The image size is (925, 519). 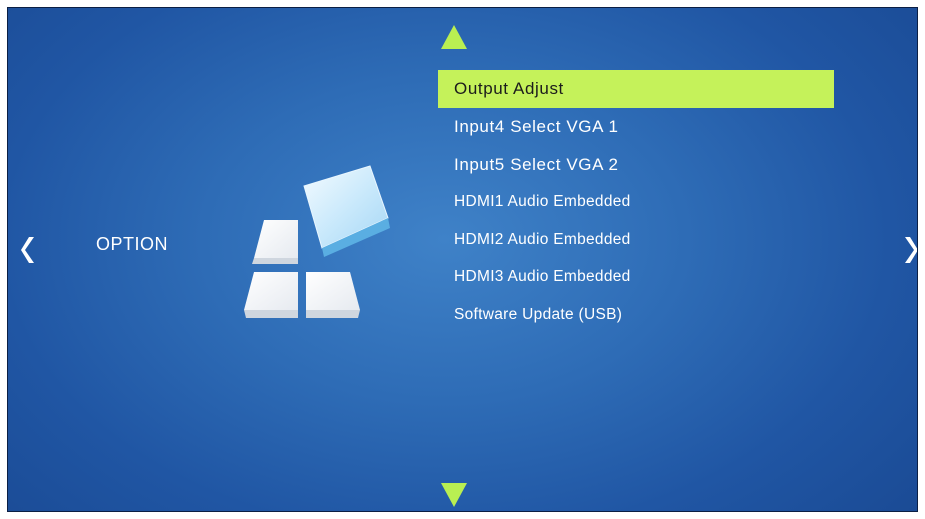 I want to click on menu-item-input4-select: Input4 Select VGA 1, so click(x=636, y=127).